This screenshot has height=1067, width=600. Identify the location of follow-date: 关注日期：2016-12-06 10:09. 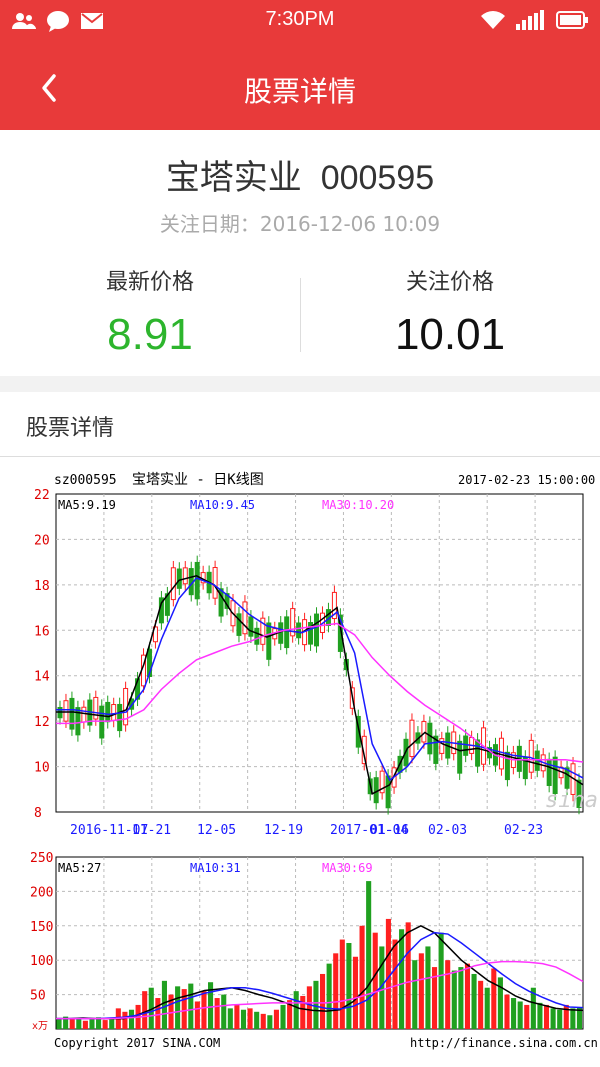
(300, 224).